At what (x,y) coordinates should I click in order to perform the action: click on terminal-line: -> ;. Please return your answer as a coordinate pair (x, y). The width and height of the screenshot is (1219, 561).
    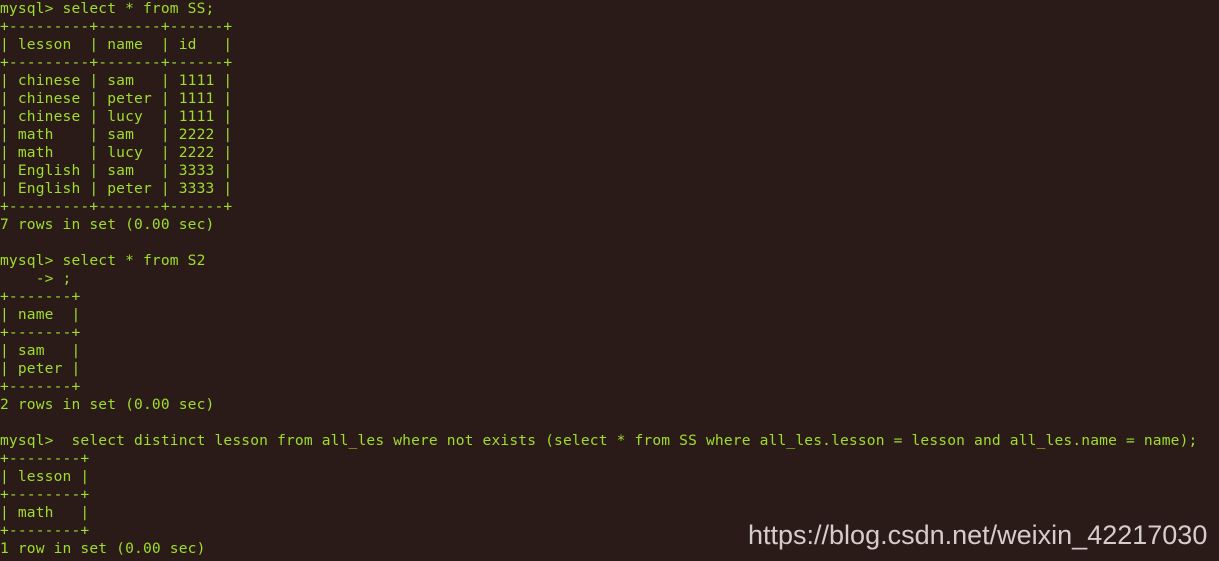
    Looking at the image, I should click on (36, 278).